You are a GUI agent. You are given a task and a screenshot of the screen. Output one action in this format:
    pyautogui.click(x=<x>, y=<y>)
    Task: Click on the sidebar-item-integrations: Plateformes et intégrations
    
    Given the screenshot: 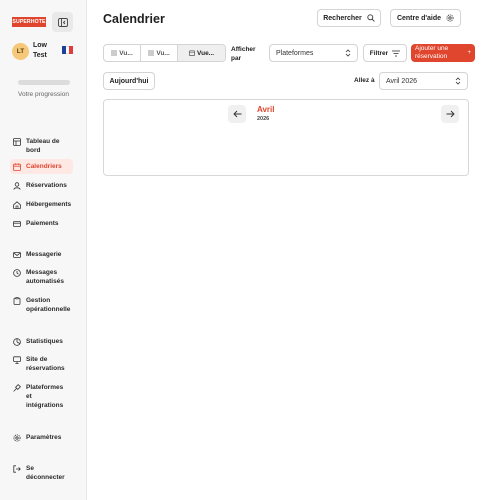 What is the action you would take?
    pyautogui.click(x=41, y=396)
    